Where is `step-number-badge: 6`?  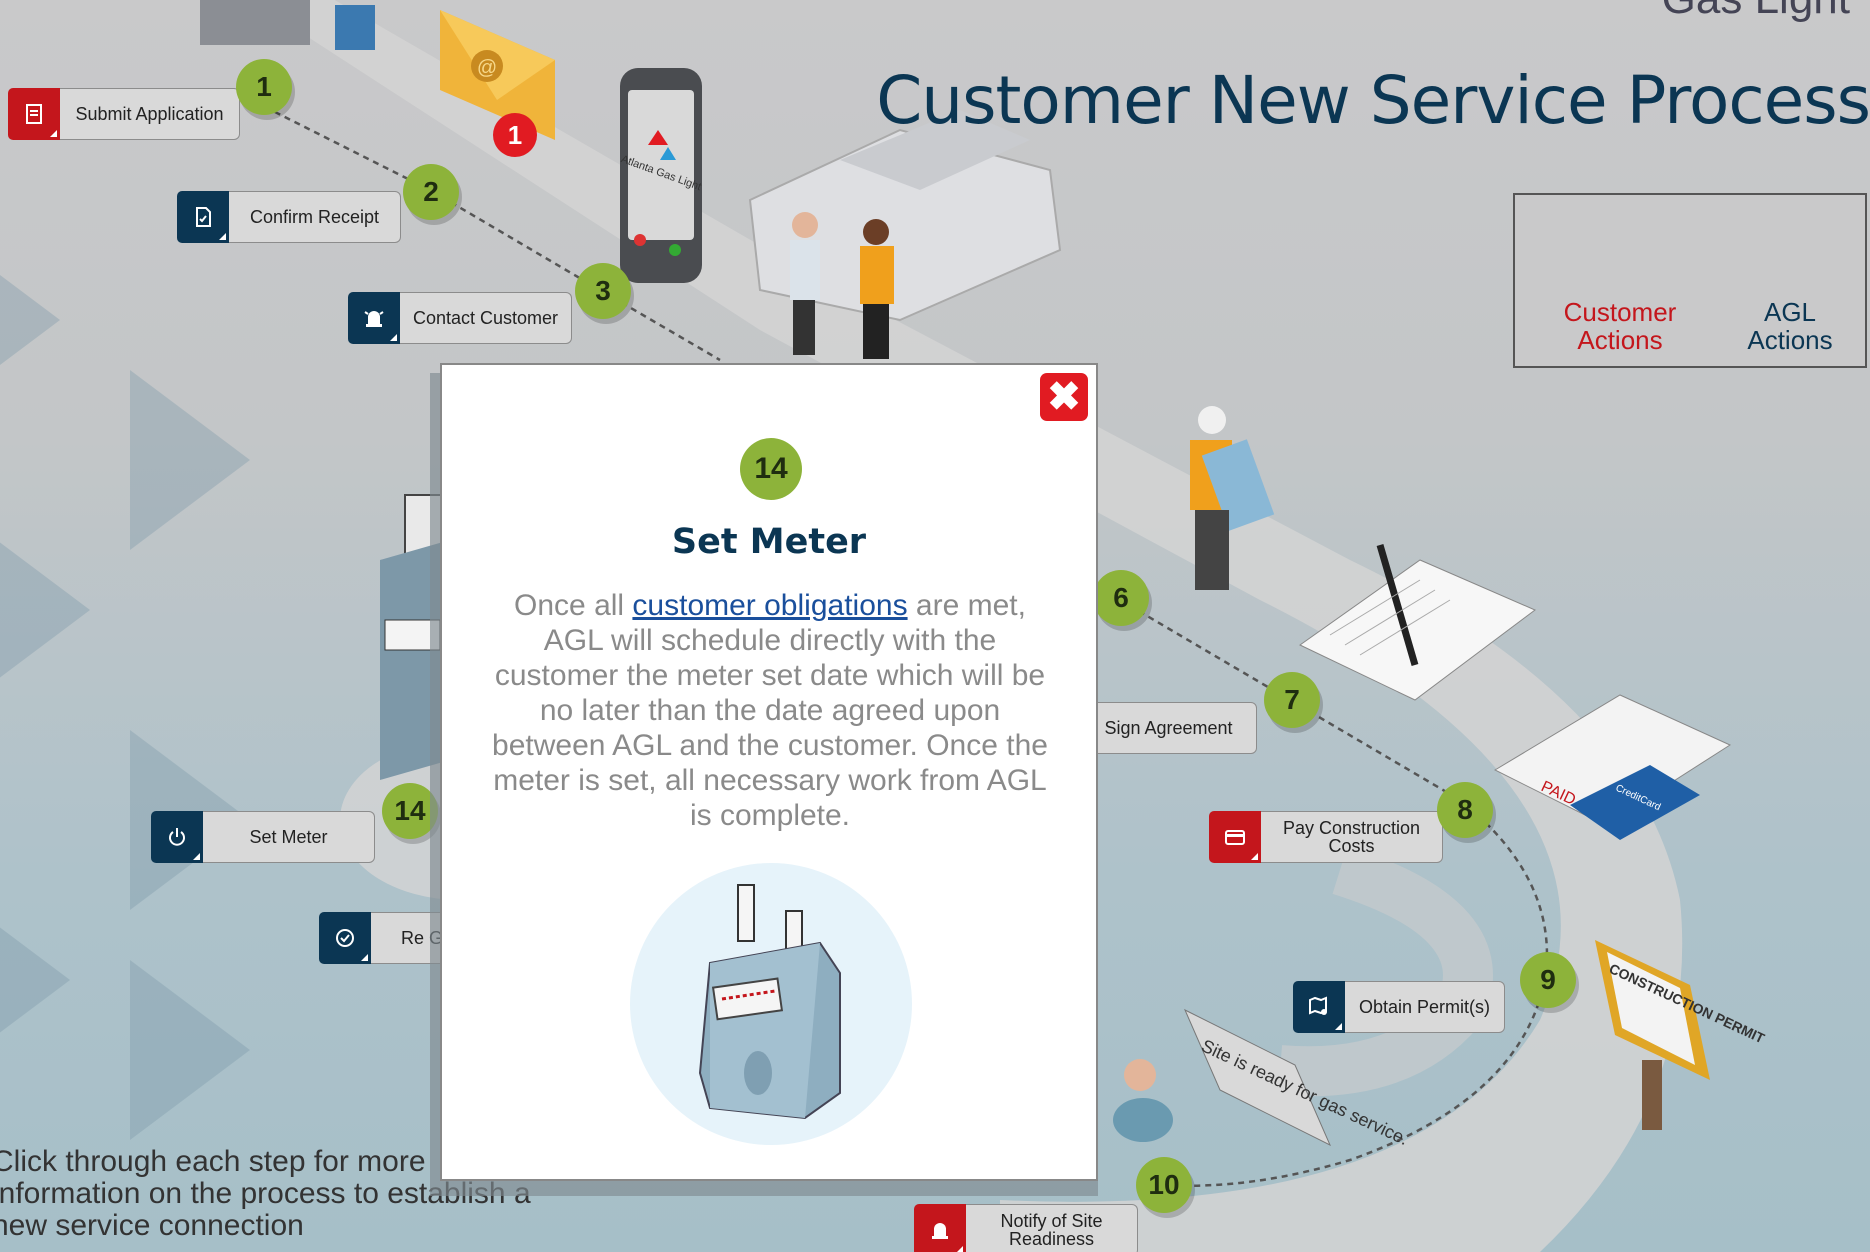 step-number-badge: 6 is located at coordinates (1121, 598).